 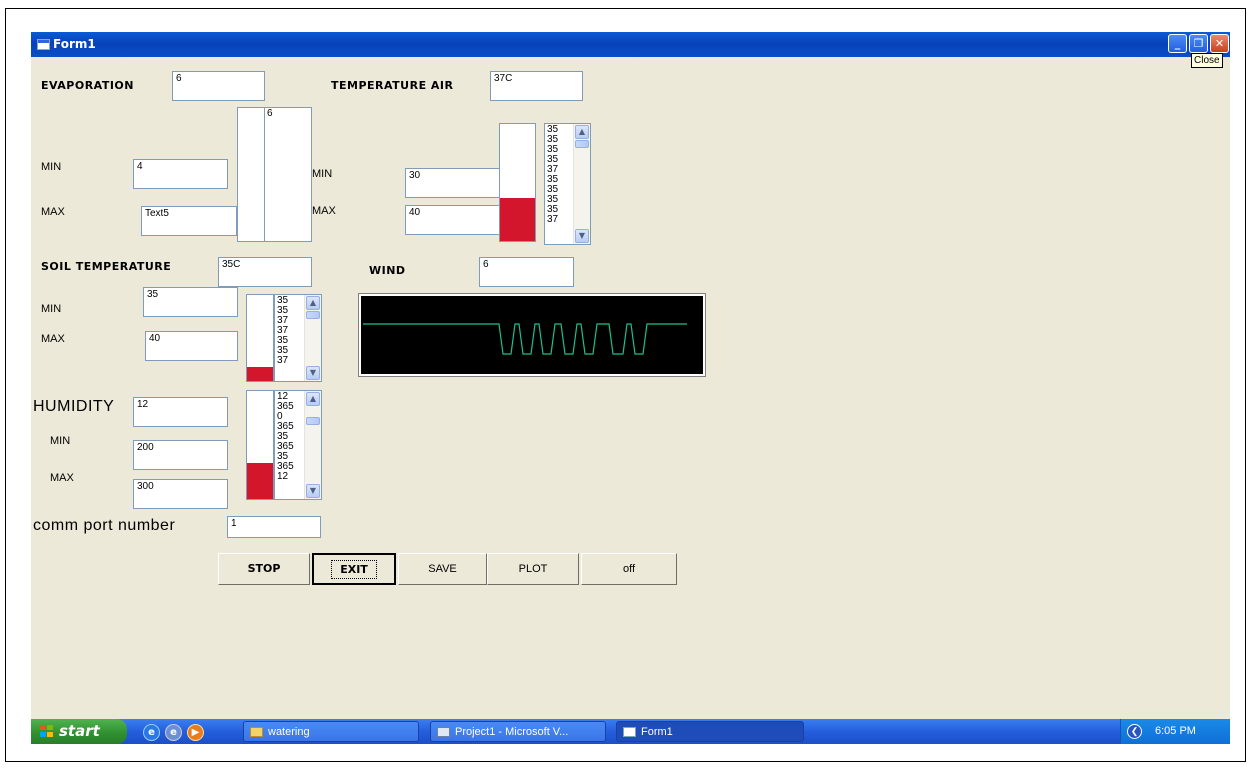 What do you see at coordinates (517, 182) in the screenshot?
I see `temperature-air-gauge` at bounding box center [517, 182].